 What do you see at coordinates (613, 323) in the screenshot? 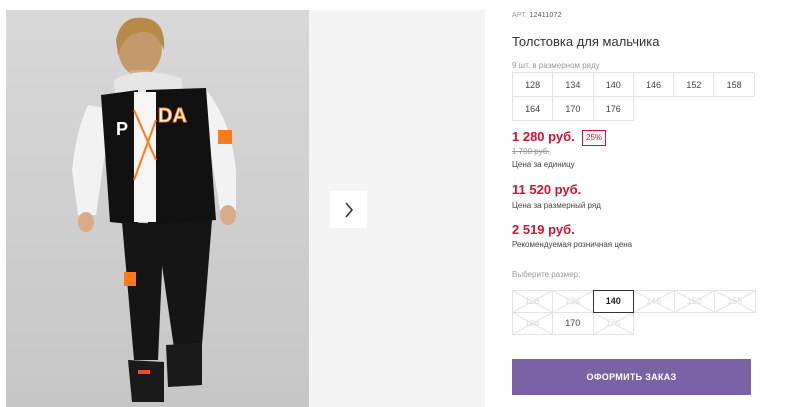
I see `size-option: 176` at bounding box center [613, 323].